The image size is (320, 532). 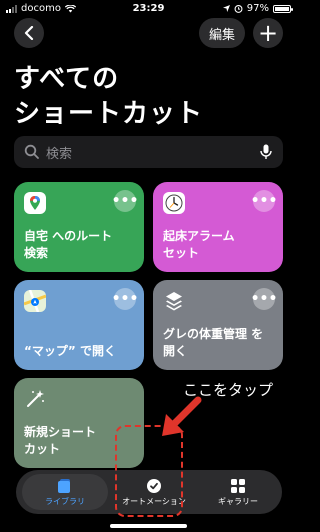 I want to click on shortcut-label: 自宅 へのルート 検索, so click(x=80, y=245).